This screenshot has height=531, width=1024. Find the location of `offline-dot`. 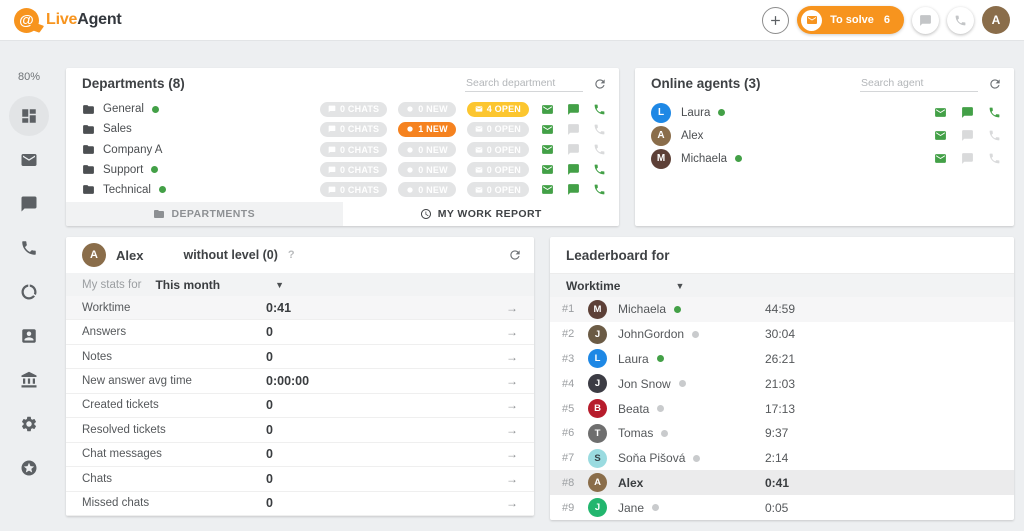

offline-dot is located at coordinates (696, 334).